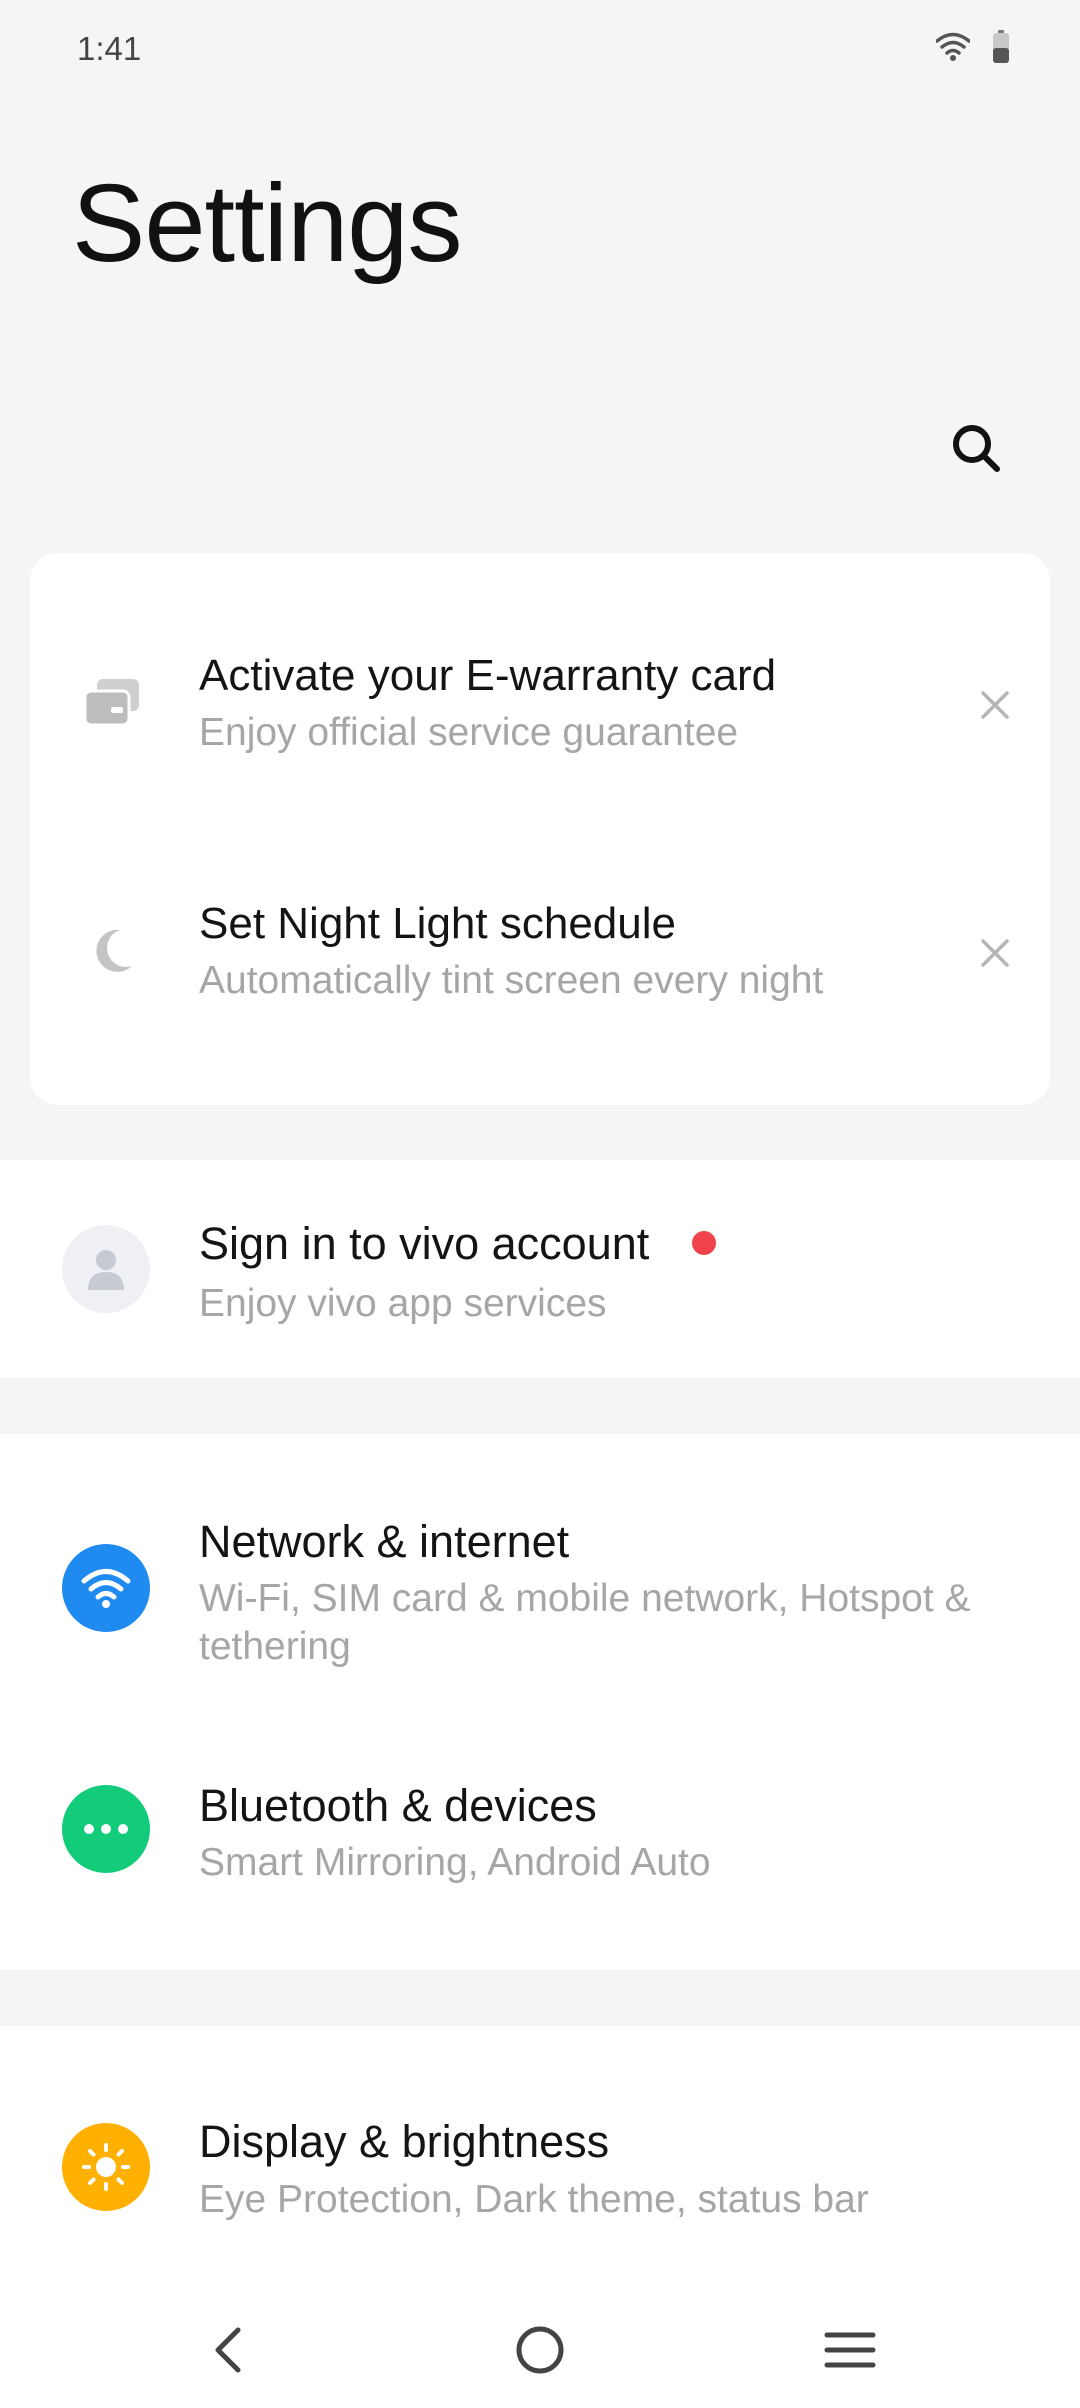 Image resolution: width=1080 pixels, height=2408 pixels. I want to click on display-subtitle: Eye Protection, Dark theme, status bar, so click(534, 2199).